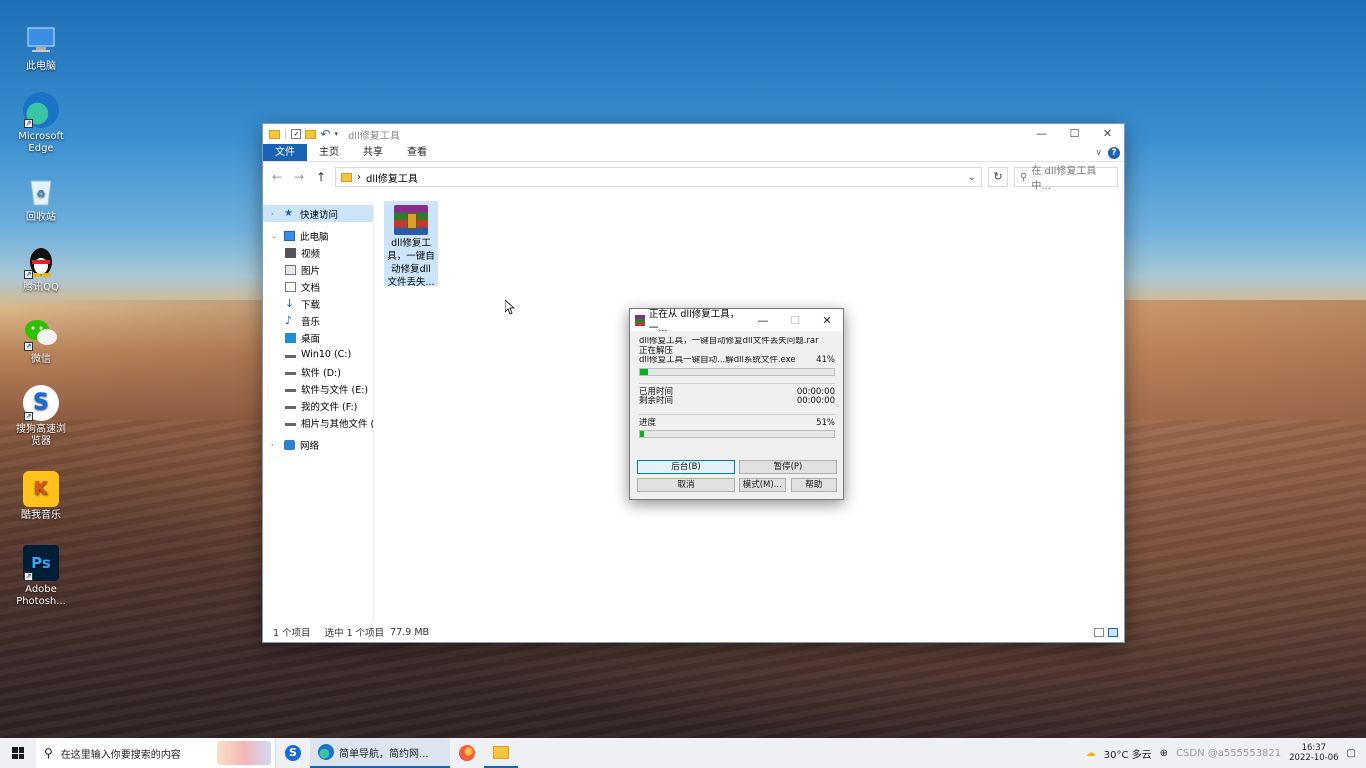 The width and height of the screenshot is (1366, 768). I want to click on nav-item-drive-f: 我的文件 (F:), so click(318, 405).